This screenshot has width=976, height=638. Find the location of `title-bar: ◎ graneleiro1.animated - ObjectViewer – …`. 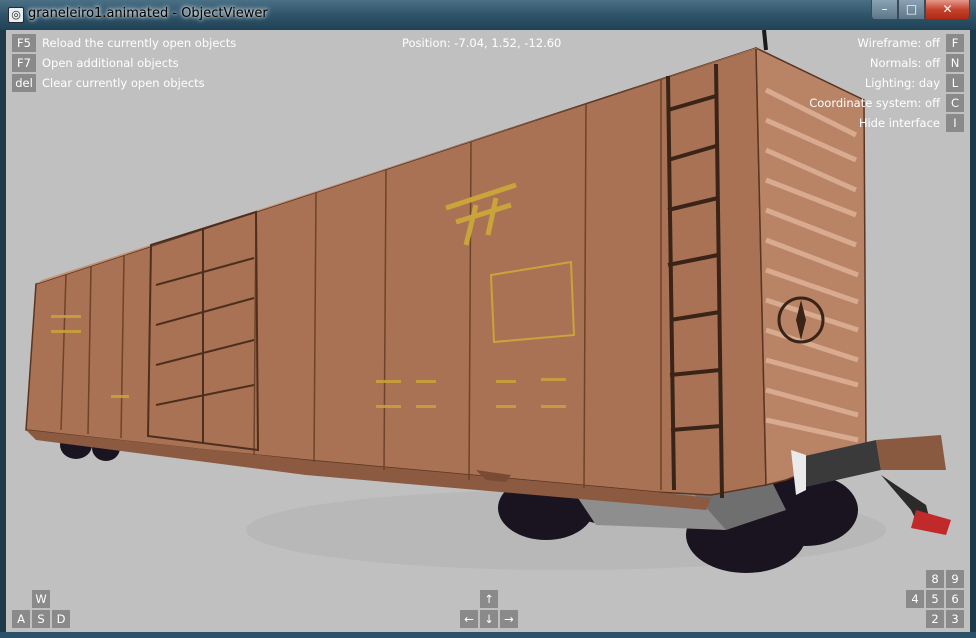

title-bar: ◎ graneleiro1.animated - ObjectViewer – … is located at coordinates (488, 15).